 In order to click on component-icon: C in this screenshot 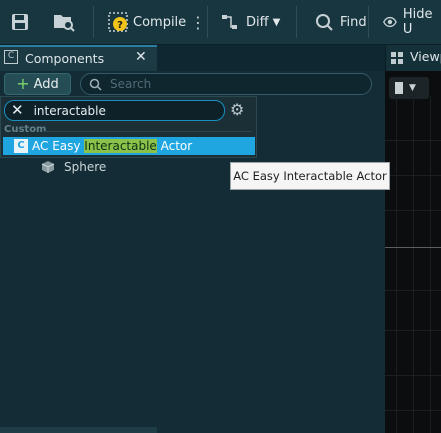, I will do `click(11, 57)`.